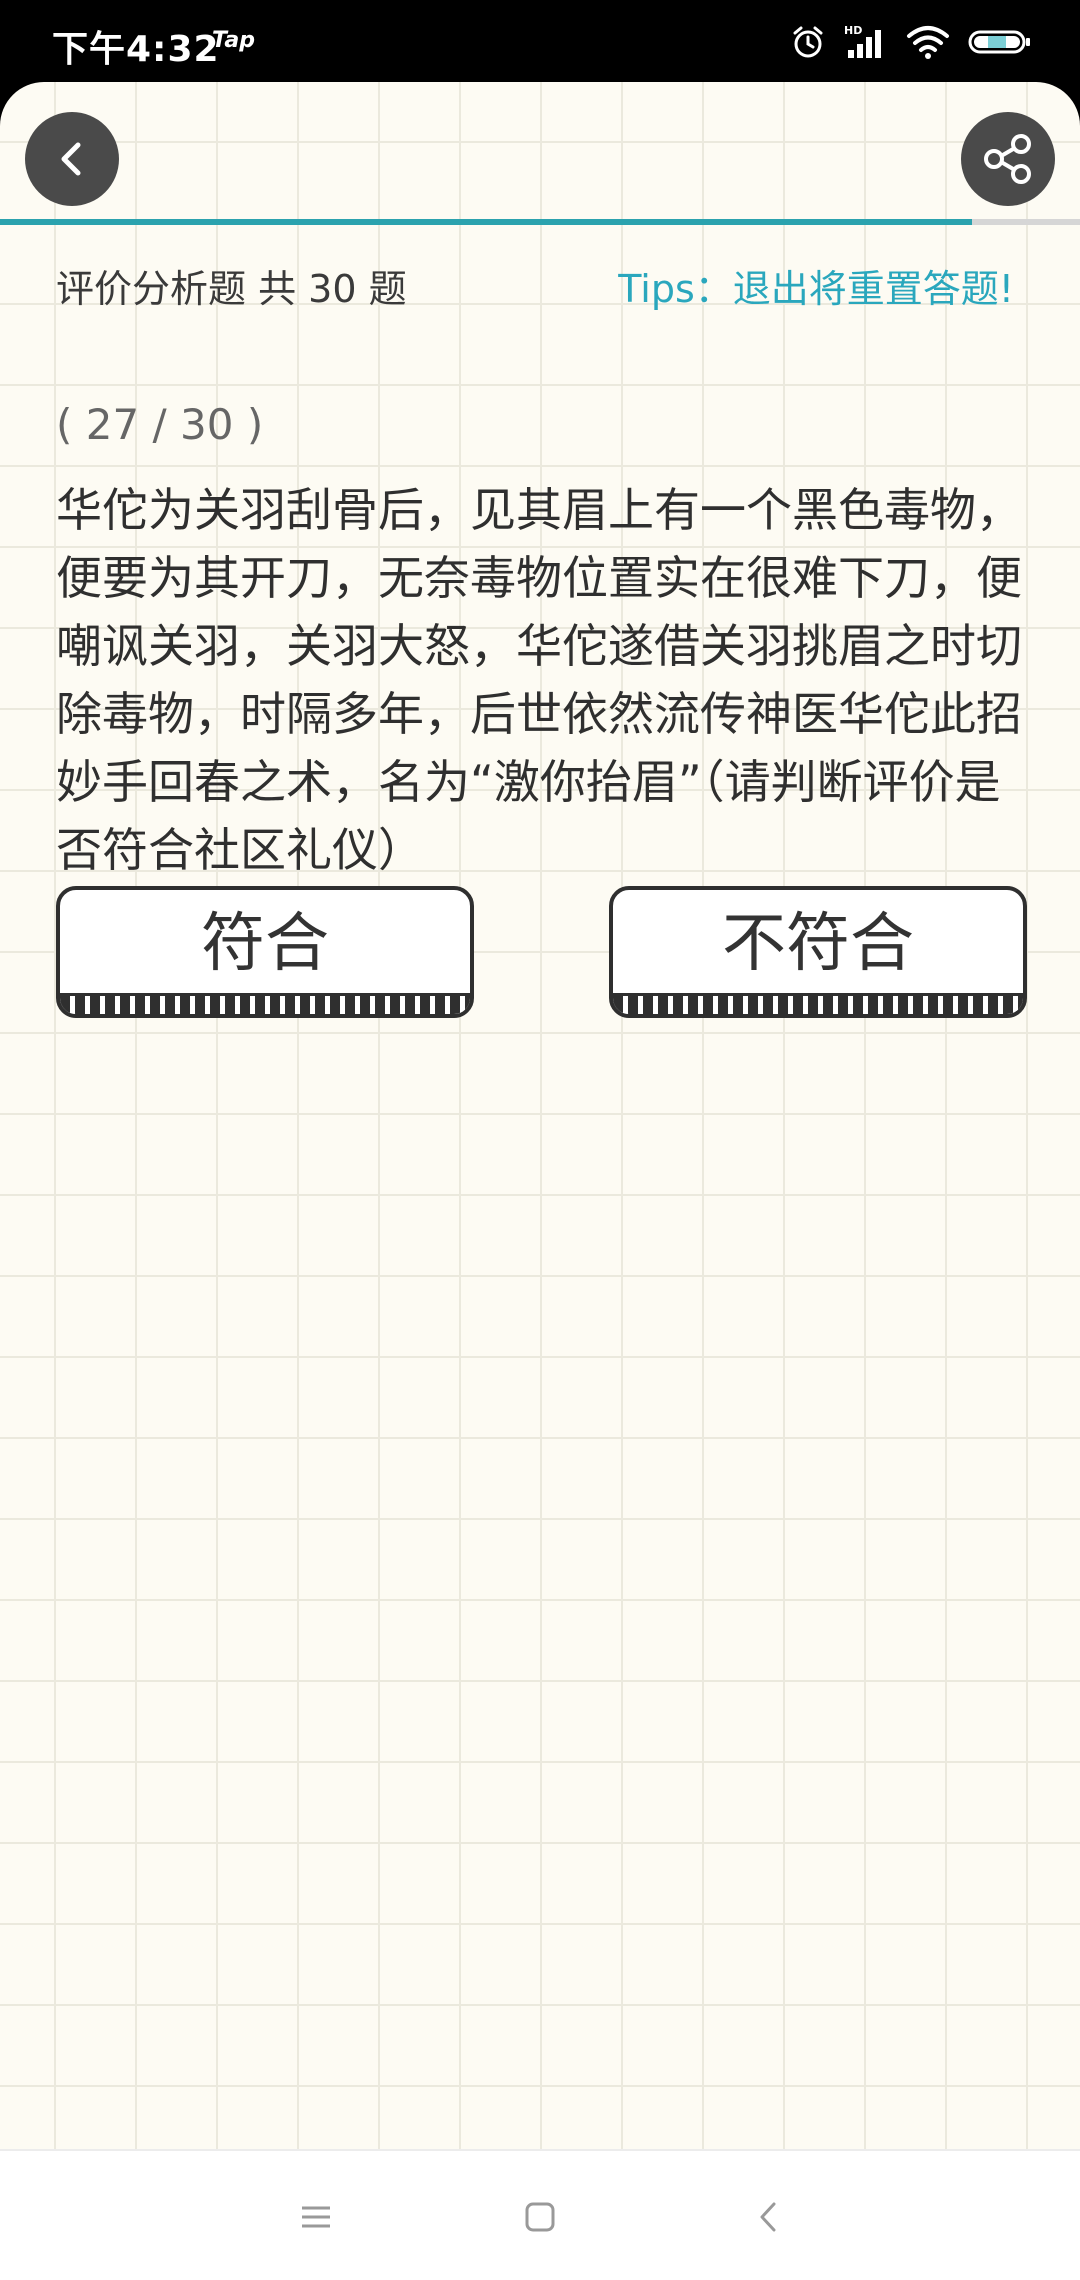 The width and height of the screenshot is (1080, 2280). Describe the element at coordinates (160, 424) in the screenshot. I see `question-index: ( 27 / 30 )` at that location.